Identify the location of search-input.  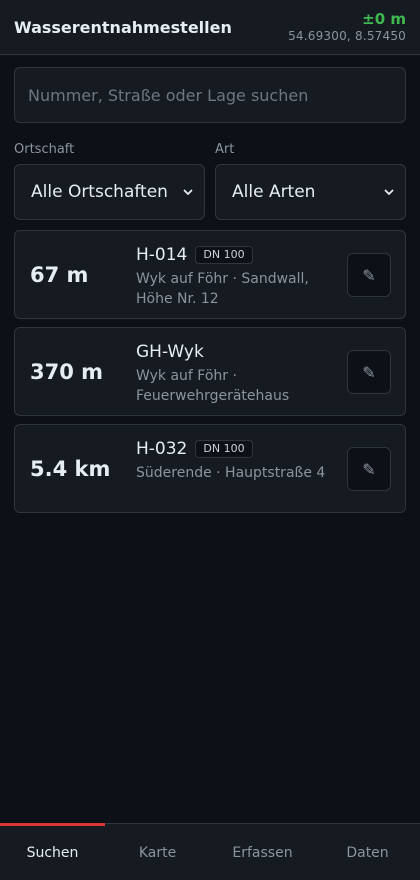
(210, 95).